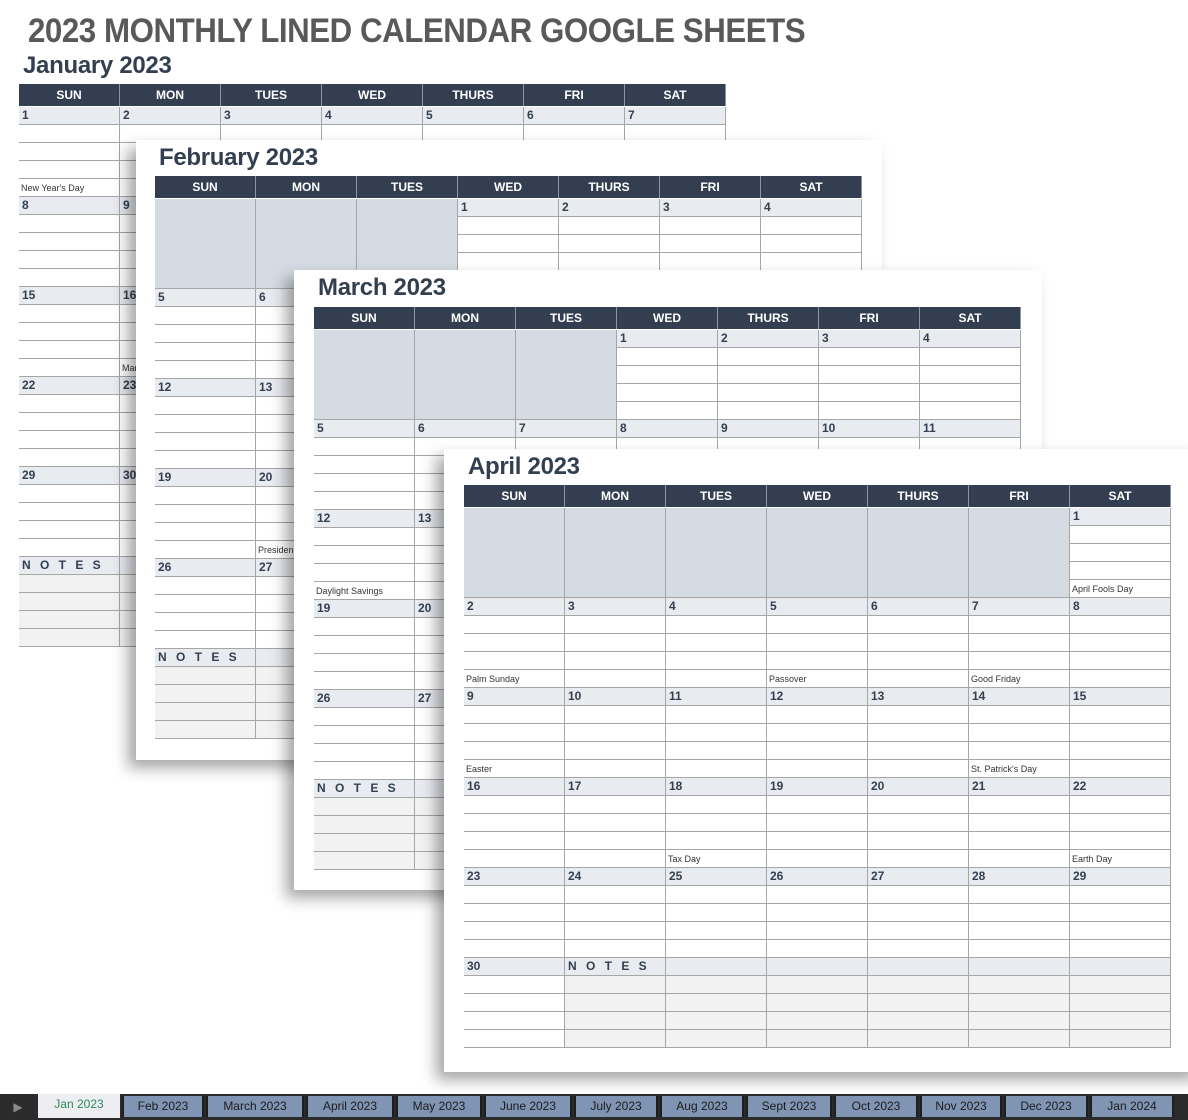  I want to click on sheet-tab-jan-2023: Jan 2023, so click(79, 1106).